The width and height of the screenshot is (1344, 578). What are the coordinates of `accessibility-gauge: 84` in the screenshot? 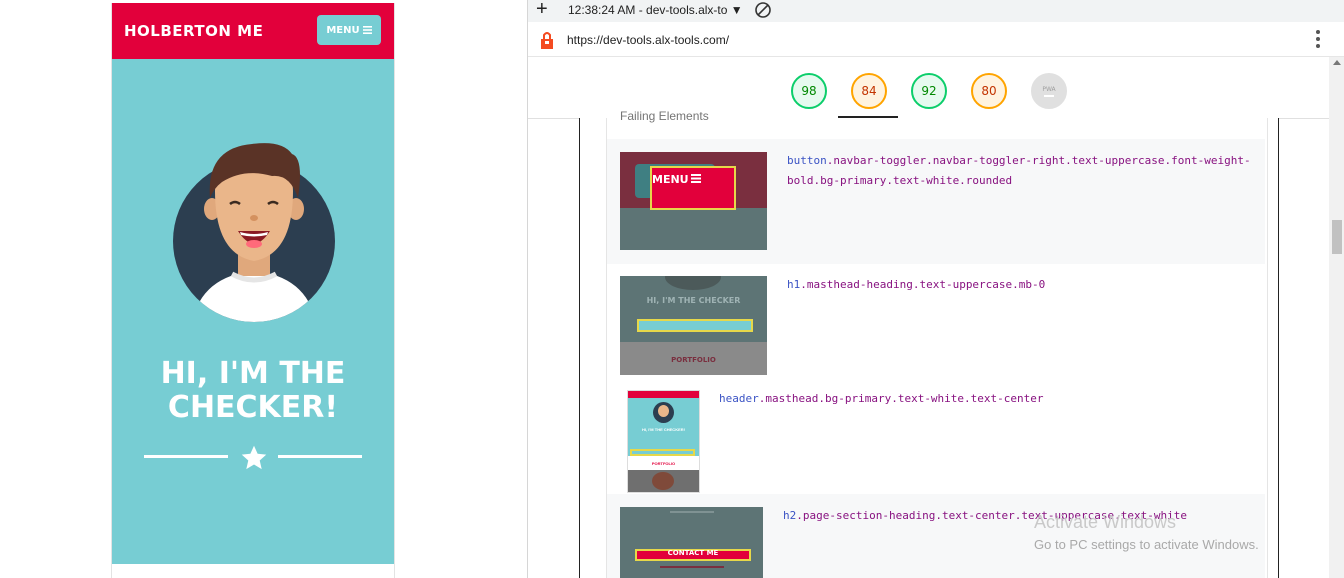 It's located at (869, 91).